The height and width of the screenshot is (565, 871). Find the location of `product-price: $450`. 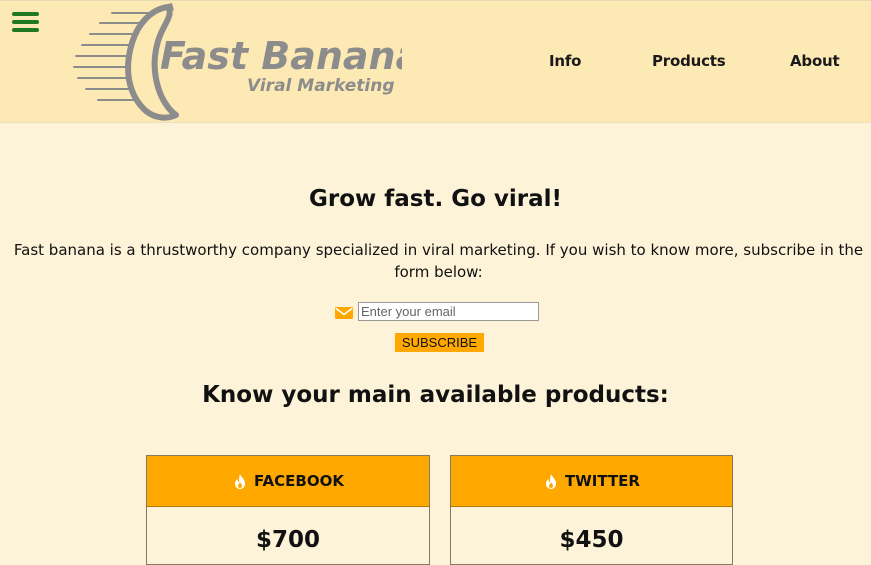

product-price: $450 is located at coordinates (591, 540).